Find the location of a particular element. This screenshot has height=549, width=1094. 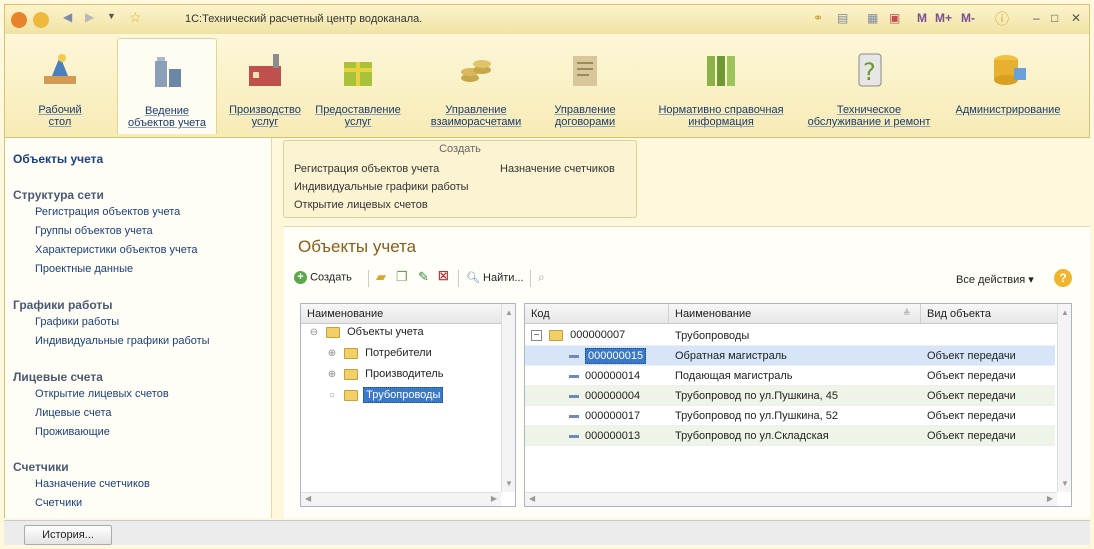

tree-row-label: Объекты учета is located at coordinates (385, 332).